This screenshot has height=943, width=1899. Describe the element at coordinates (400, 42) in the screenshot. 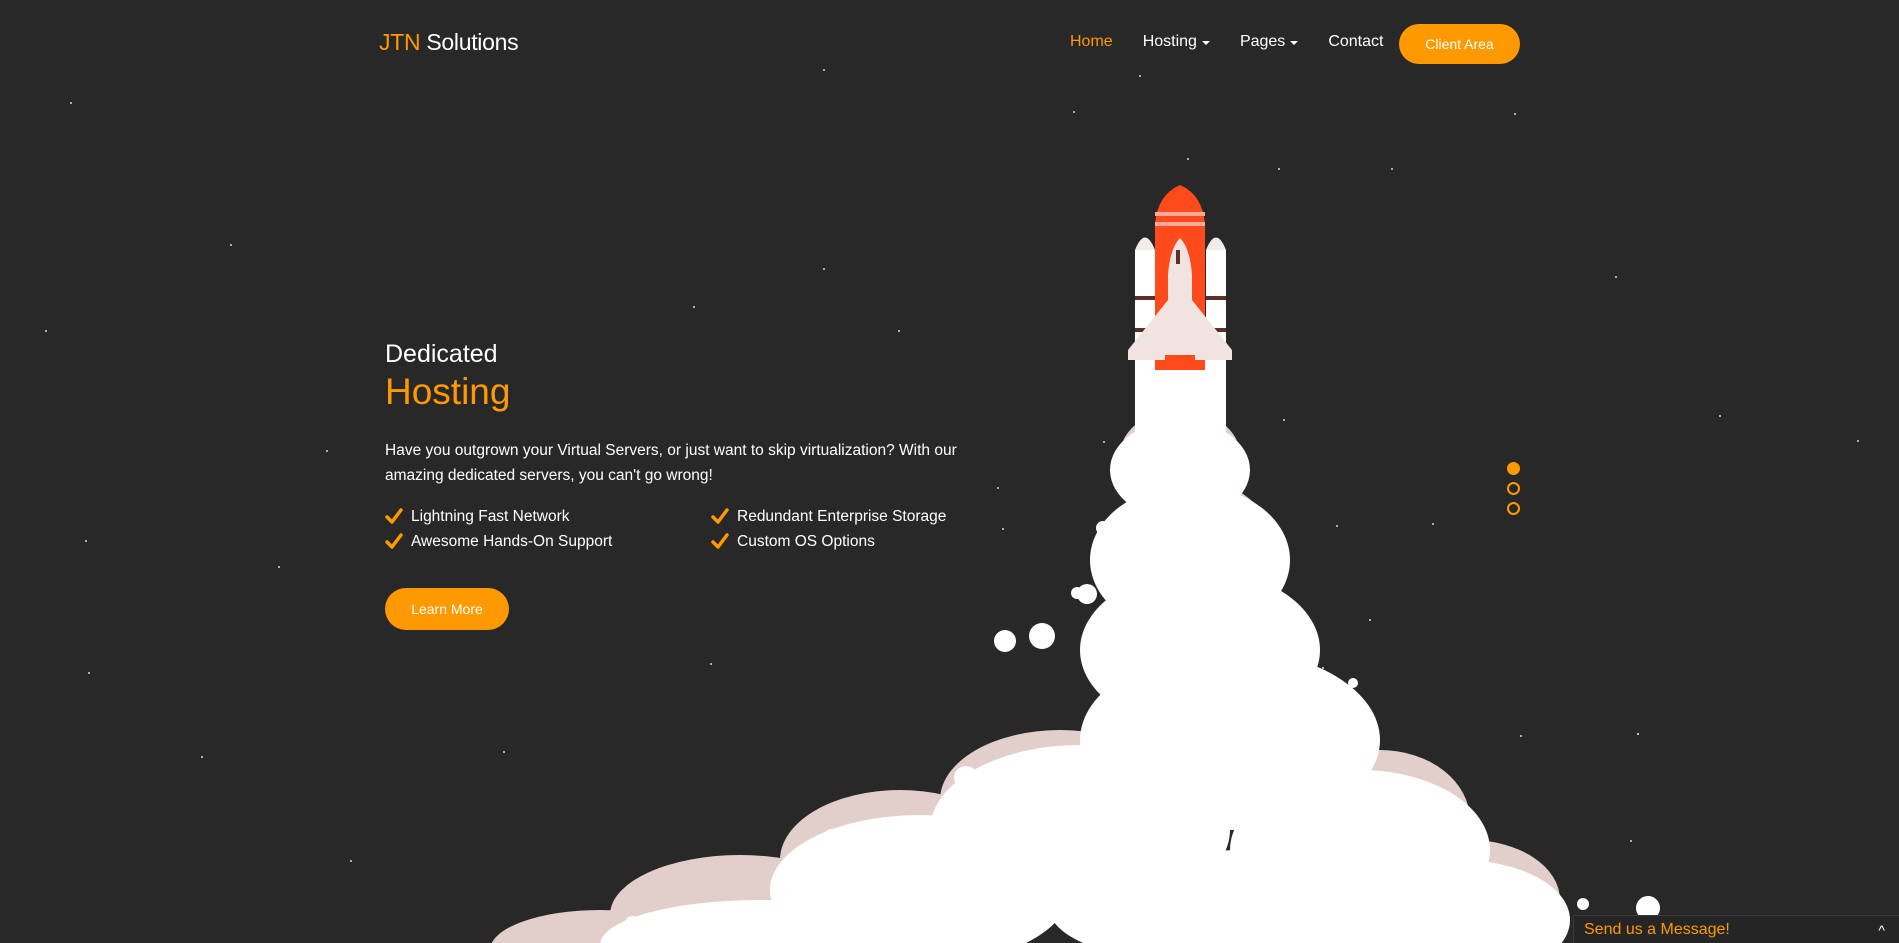

I see `brand-logo-part1: JTN` at that location.